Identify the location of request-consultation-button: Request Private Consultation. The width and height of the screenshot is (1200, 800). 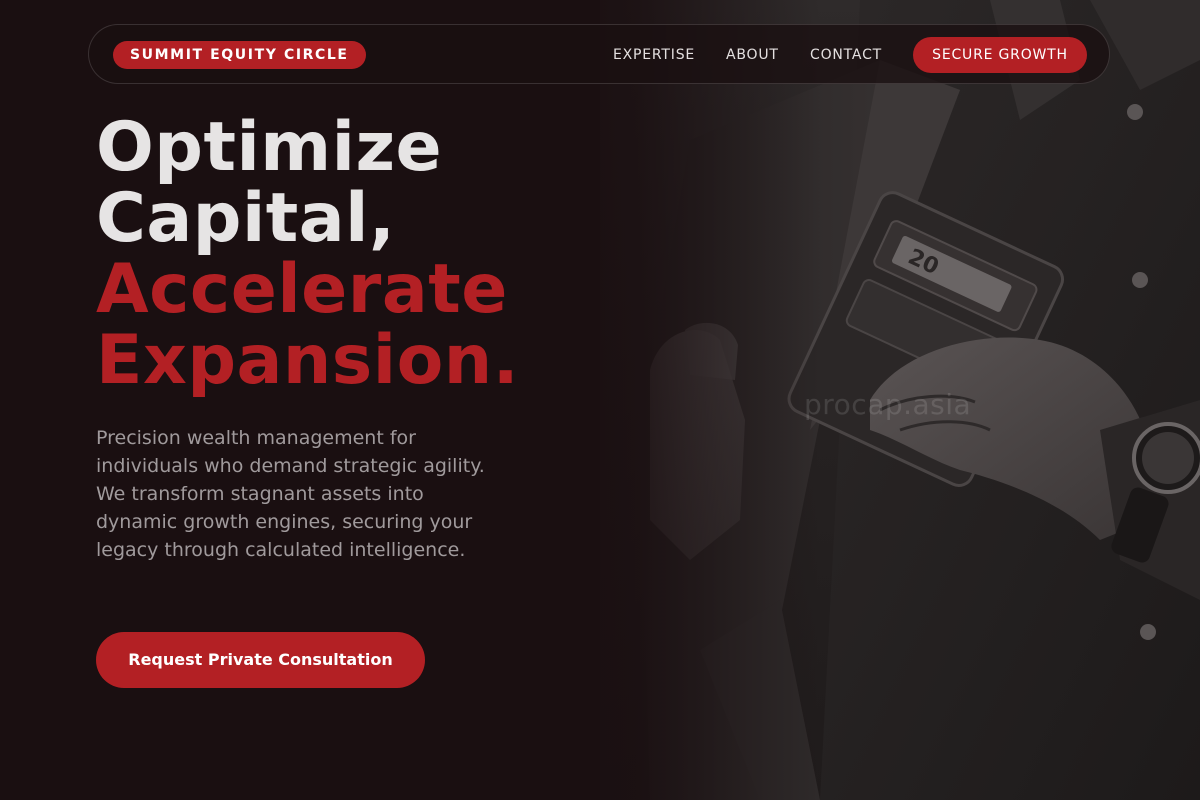
(260, 660).